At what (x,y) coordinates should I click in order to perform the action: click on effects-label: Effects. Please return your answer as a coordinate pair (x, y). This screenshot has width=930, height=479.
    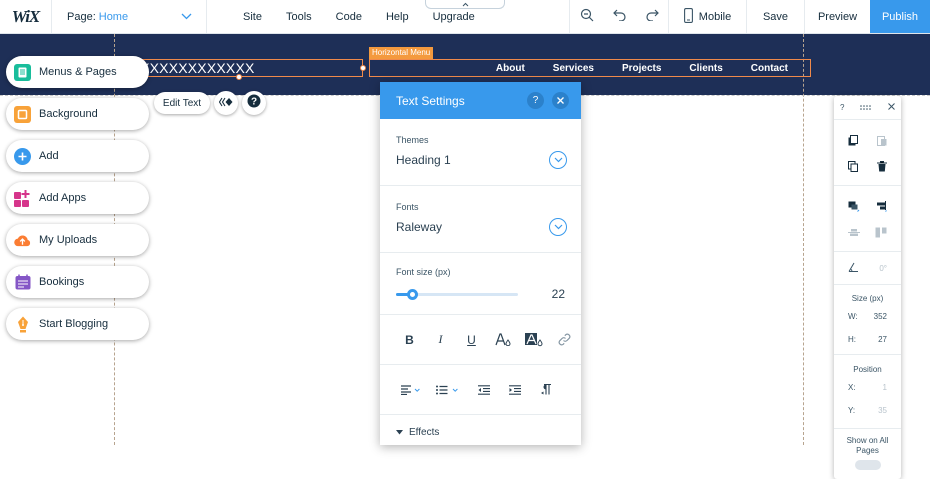
    Looking at the image, I should click on (424, 432).